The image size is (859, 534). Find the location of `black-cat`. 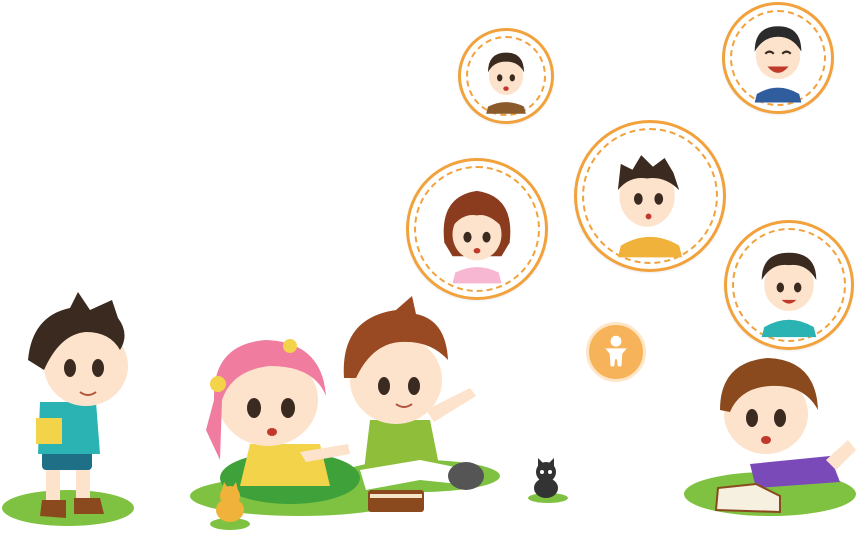

black-cat is located at coordinates (546, 478).